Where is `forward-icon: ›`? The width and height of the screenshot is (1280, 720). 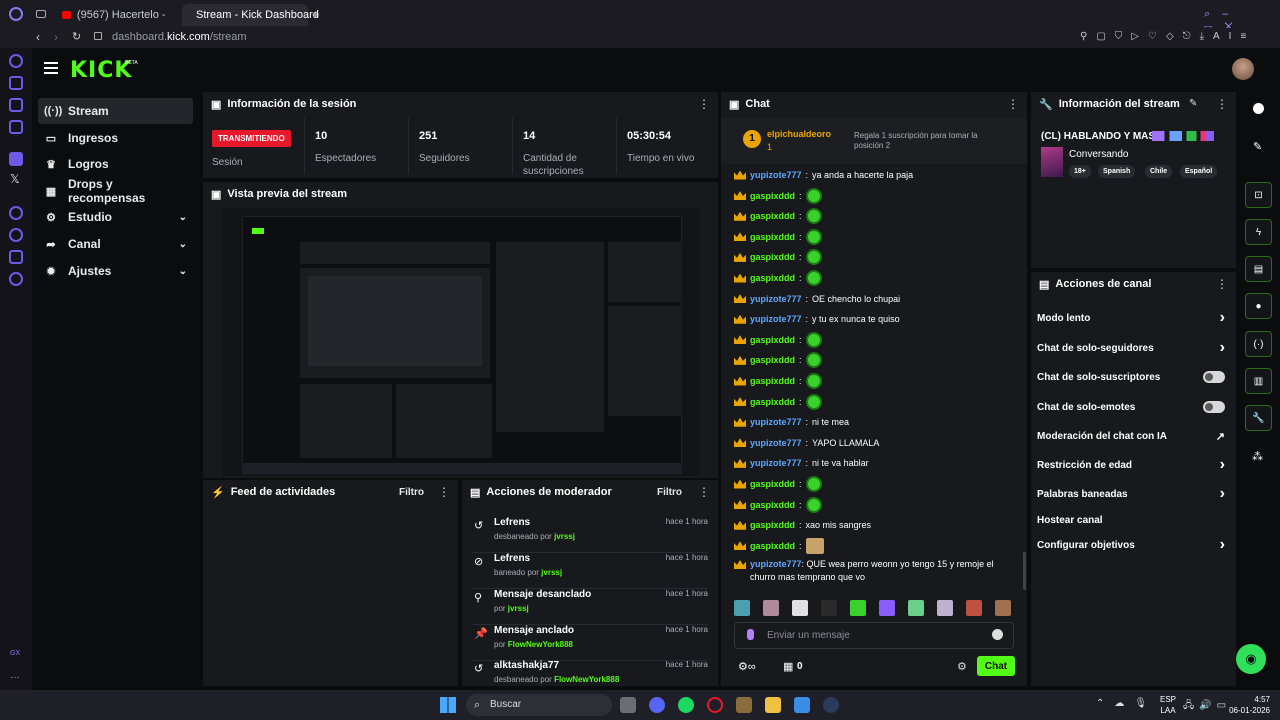
forward-icon: › is located at coordinates (56, 37).